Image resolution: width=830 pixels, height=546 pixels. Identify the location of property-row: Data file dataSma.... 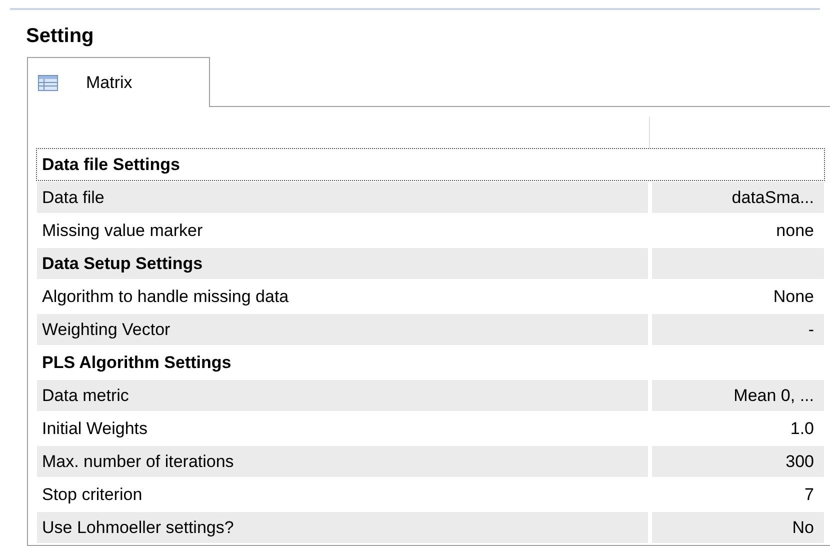
(430, 197).